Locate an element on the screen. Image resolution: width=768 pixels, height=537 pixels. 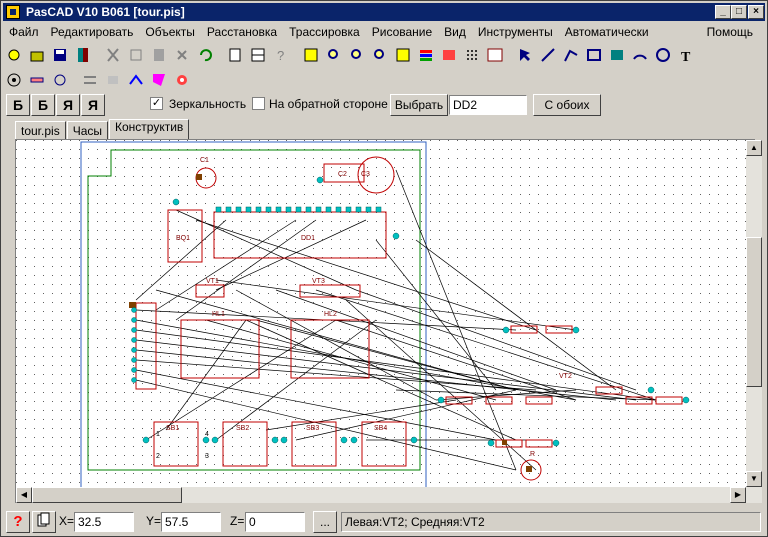
wire-icon is located at coordinates (136, 79).